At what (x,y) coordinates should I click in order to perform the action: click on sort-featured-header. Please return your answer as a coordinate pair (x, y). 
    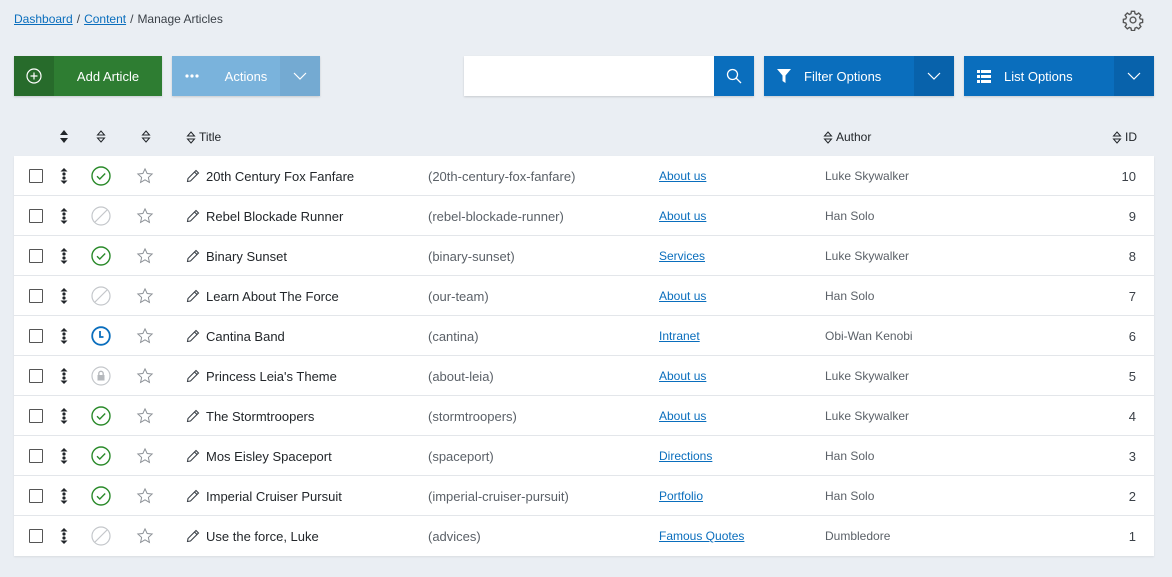
    Looking at the image, I should click on (146, 136).